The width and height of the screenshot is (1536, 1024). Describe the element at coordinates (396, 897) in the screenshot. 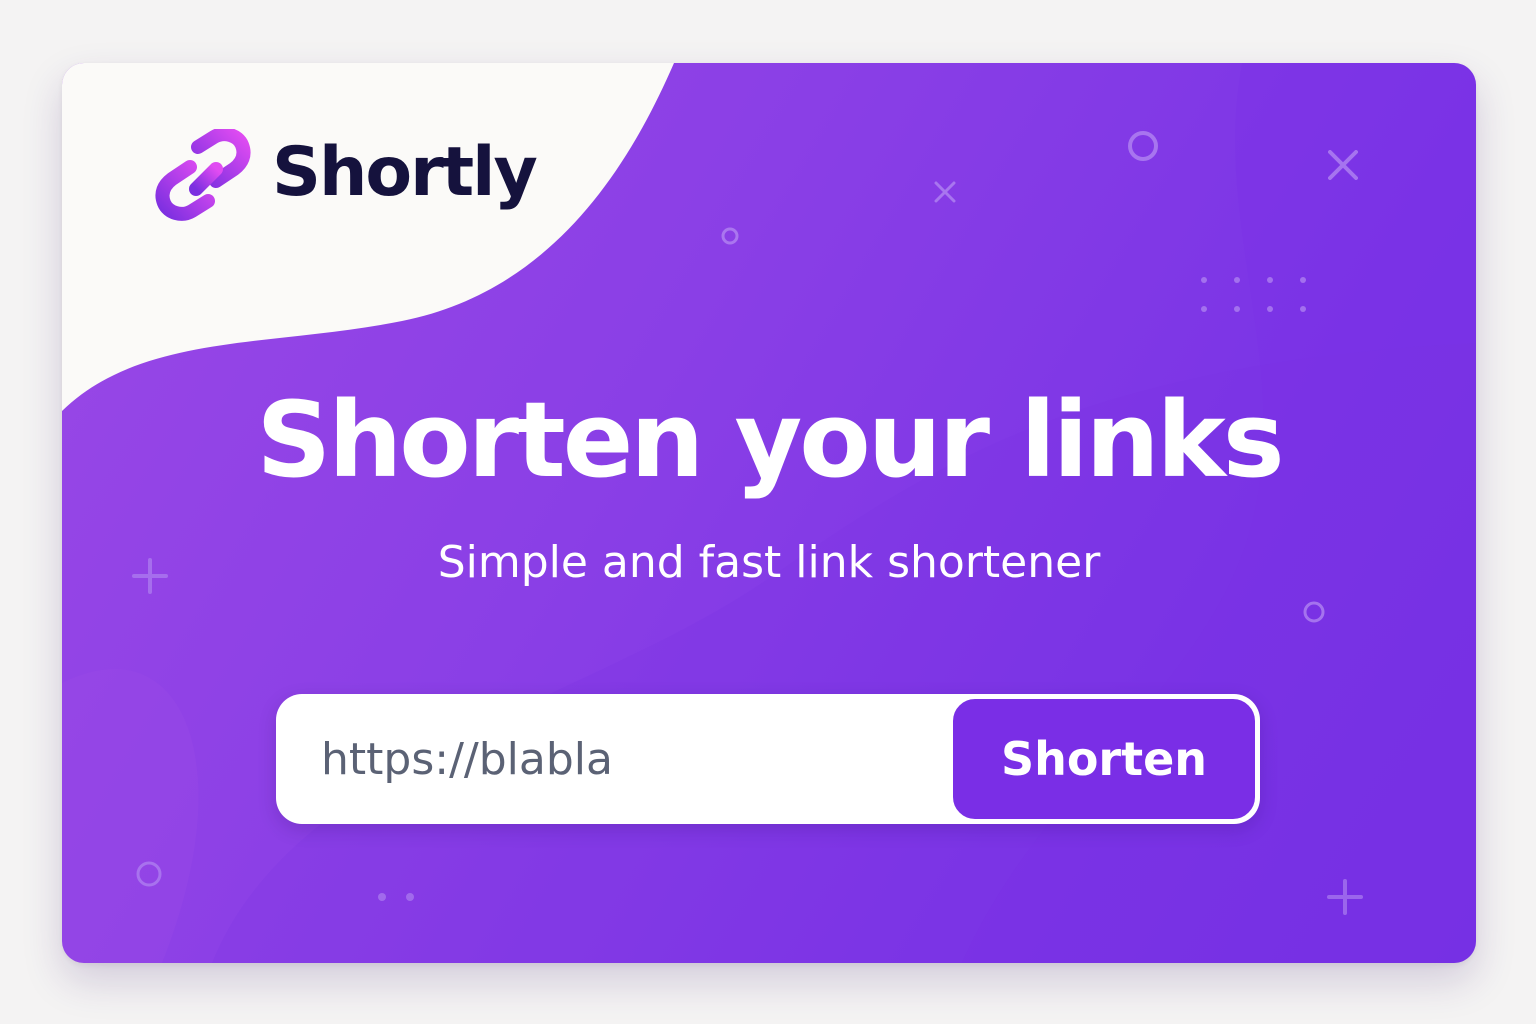

I see `dot-pair-icon` at that location.